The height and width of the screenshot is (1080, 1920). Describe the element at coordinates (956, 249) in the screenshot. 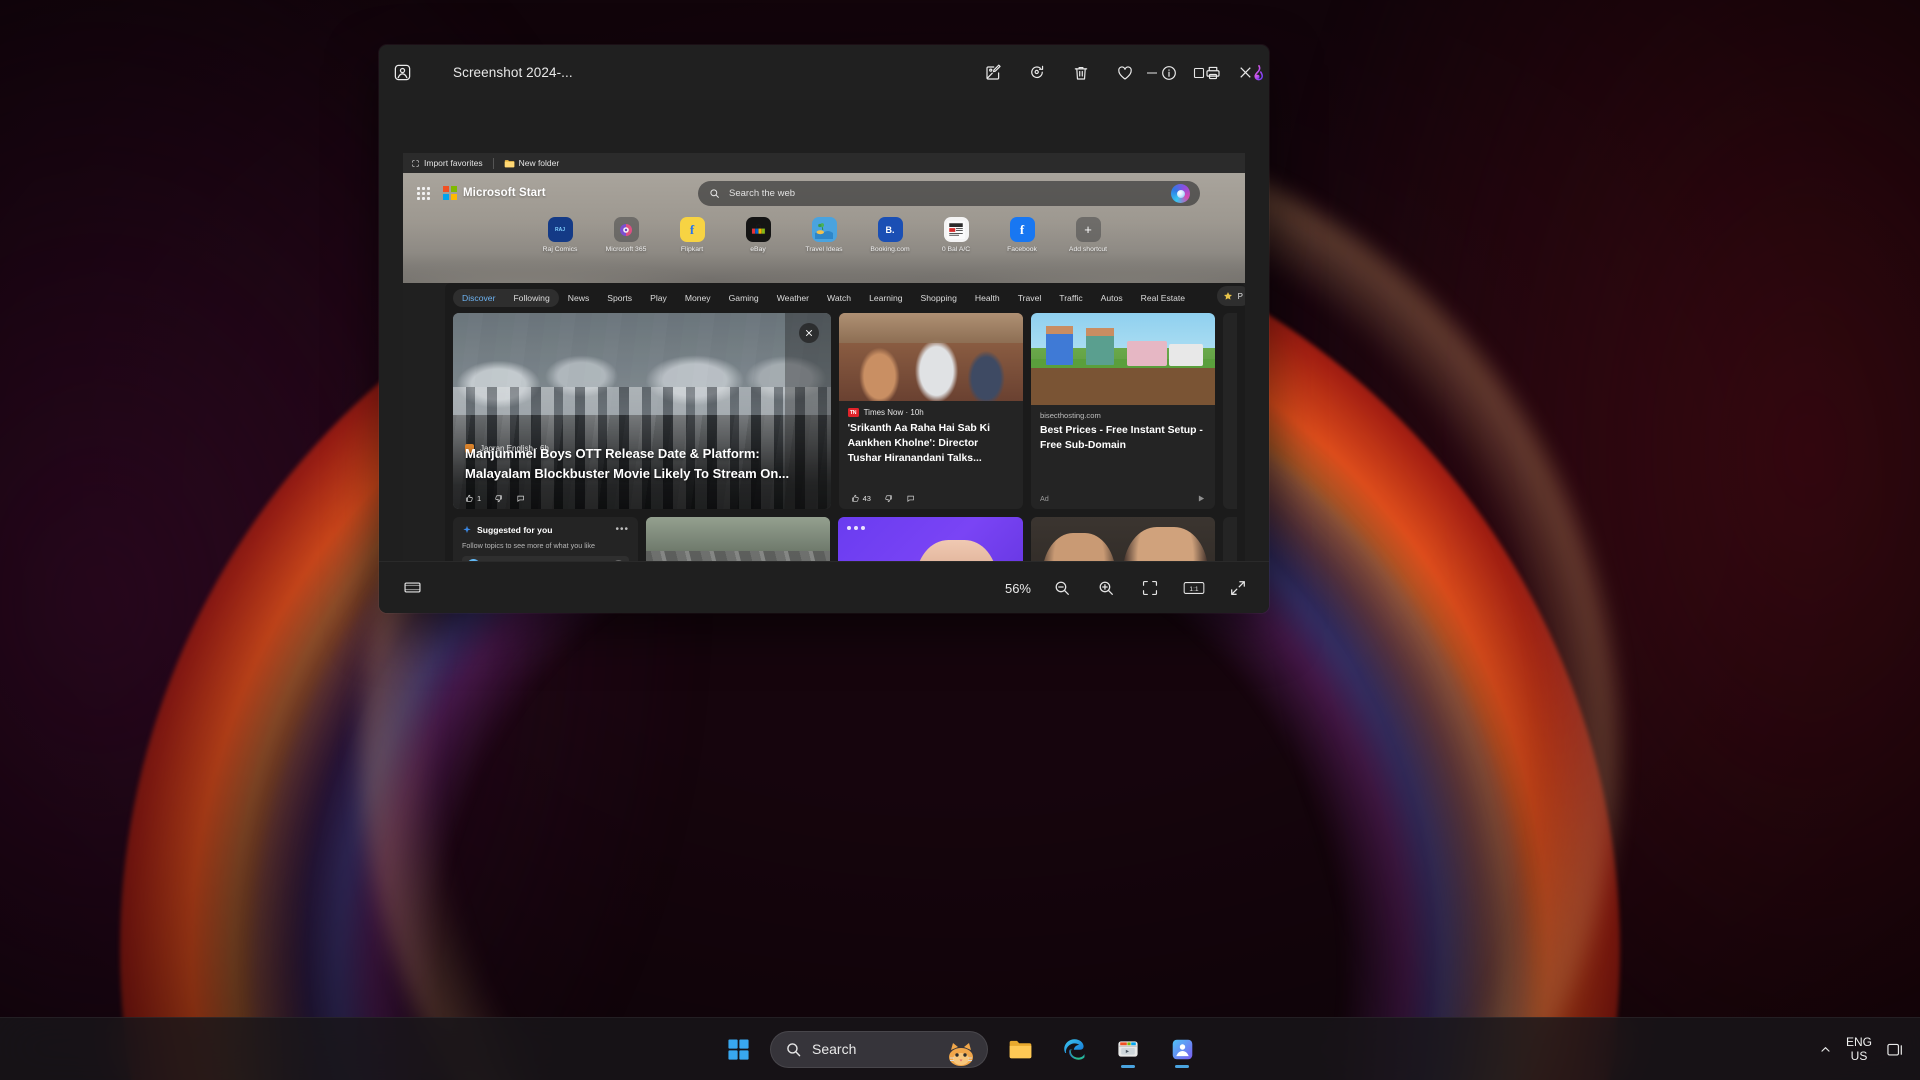

I see `shortcut-label: 0 Bal A/C` at that location.